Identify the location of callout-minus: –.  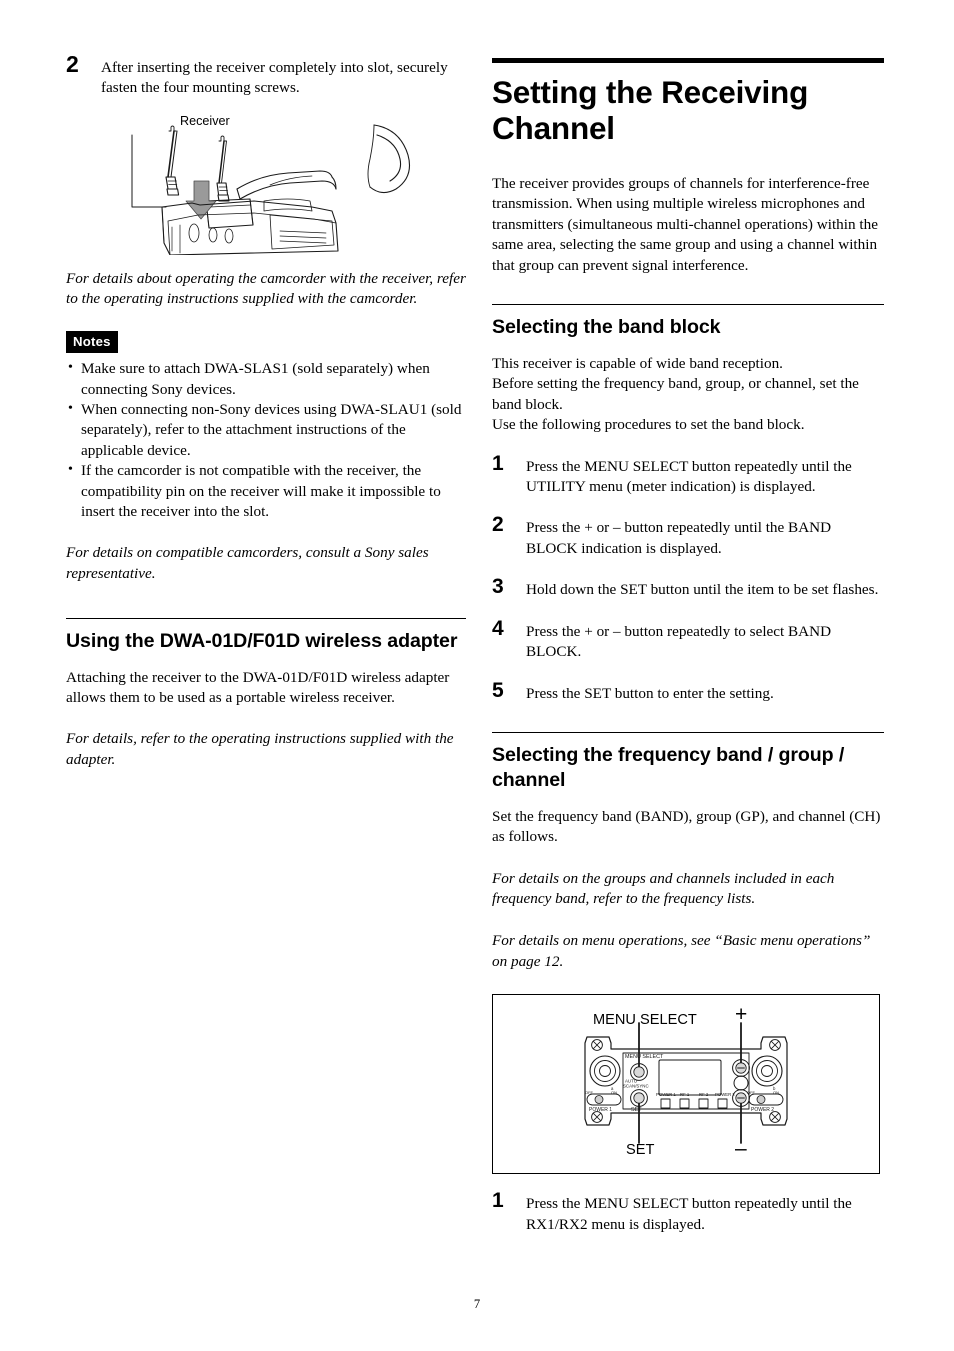
(741, 1149).